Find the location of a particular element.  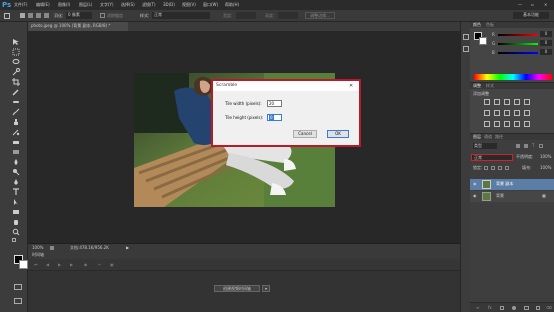

workspace-select: 基本功能 is located at coordinates (531, 15).